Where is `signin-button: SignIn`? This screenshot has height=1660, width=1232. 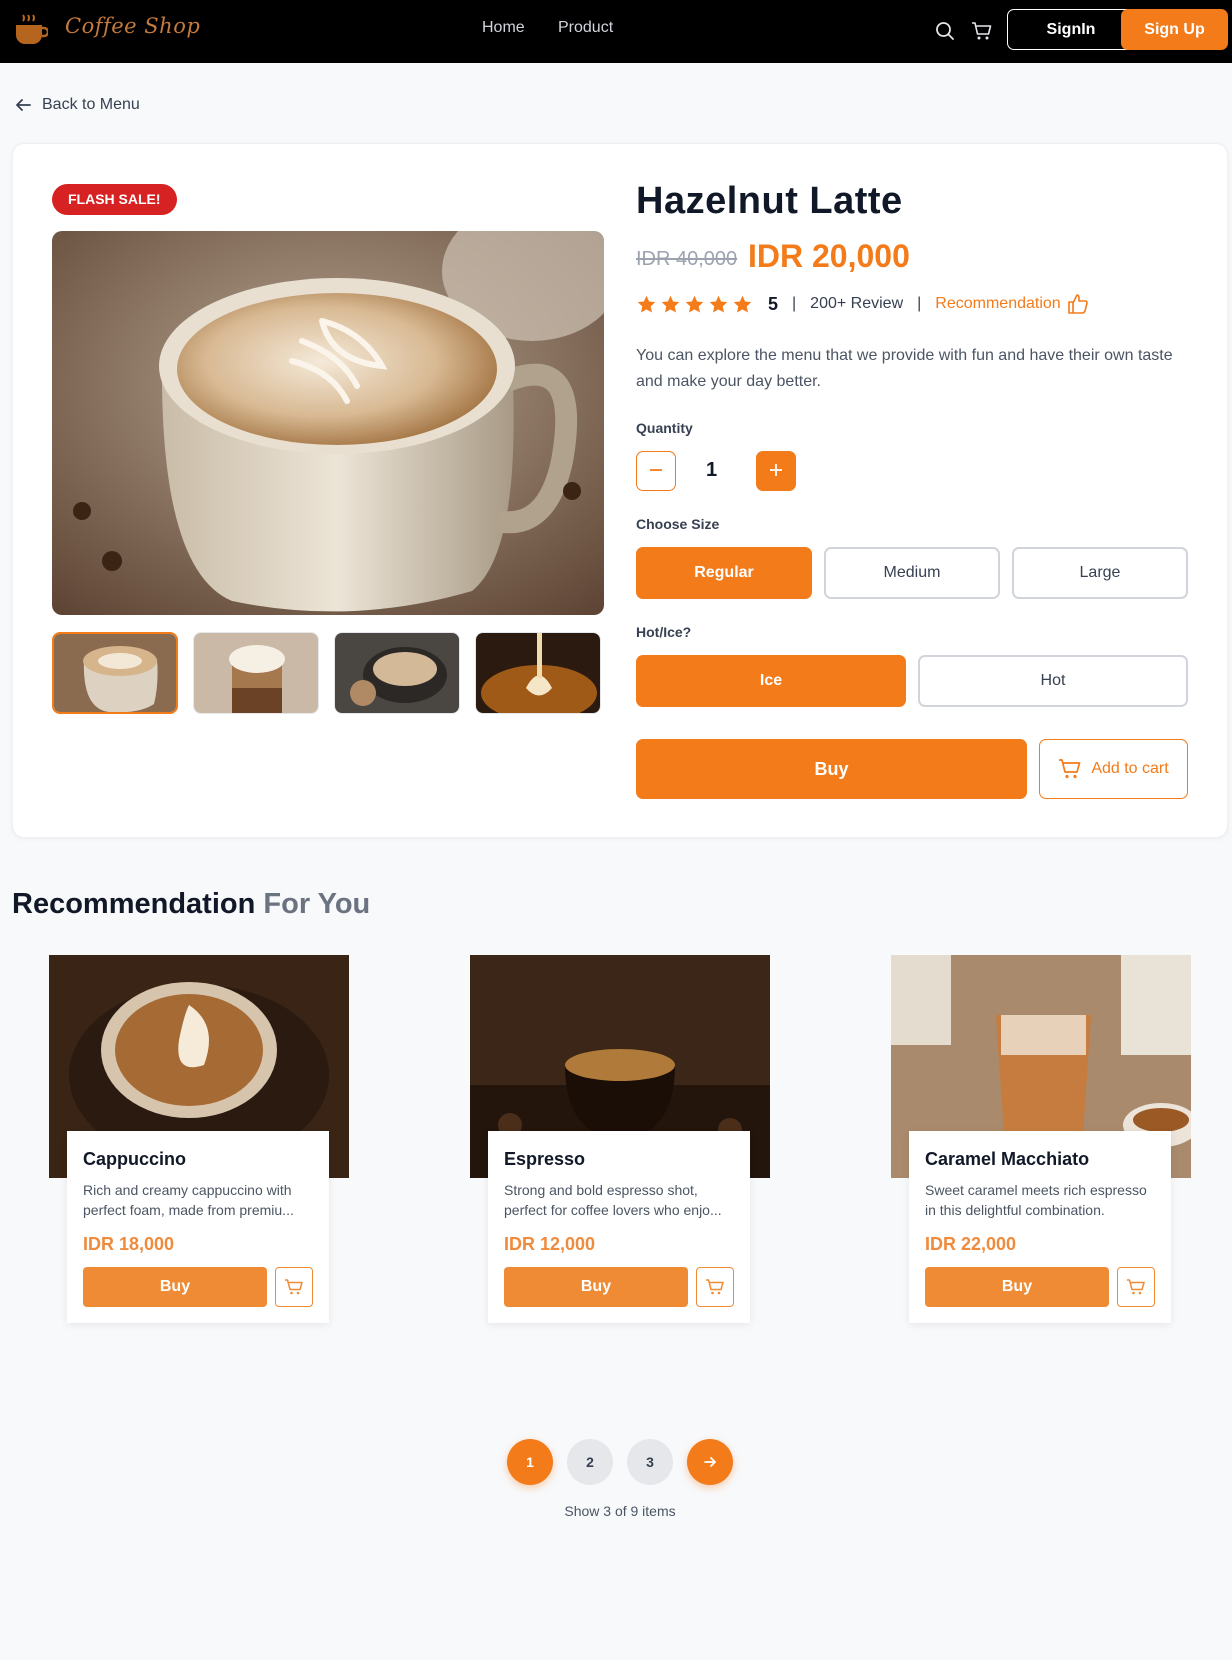
signin-button: SignIn is located at coordinates (1071, 29).